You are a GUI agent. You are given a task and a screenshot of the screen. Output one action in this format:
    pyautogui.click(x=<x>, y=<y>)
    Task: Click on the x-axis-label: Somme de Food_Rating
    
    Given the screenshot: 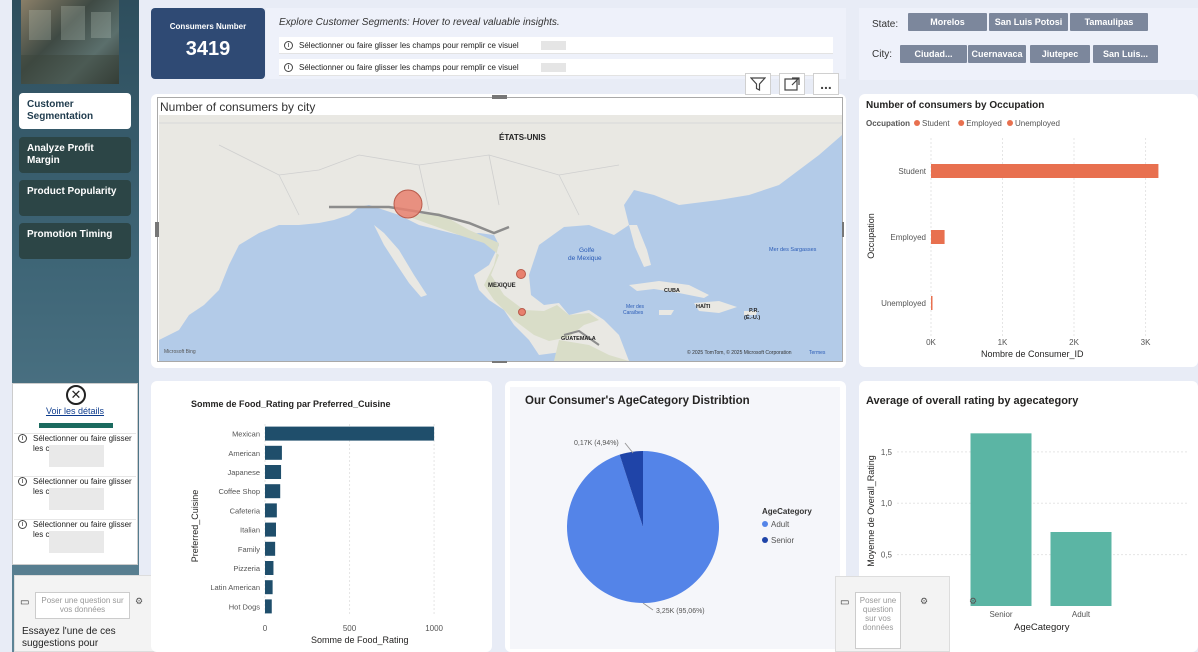 What is the action you would take?
    pyautogui.click(x=360, y=640)
    